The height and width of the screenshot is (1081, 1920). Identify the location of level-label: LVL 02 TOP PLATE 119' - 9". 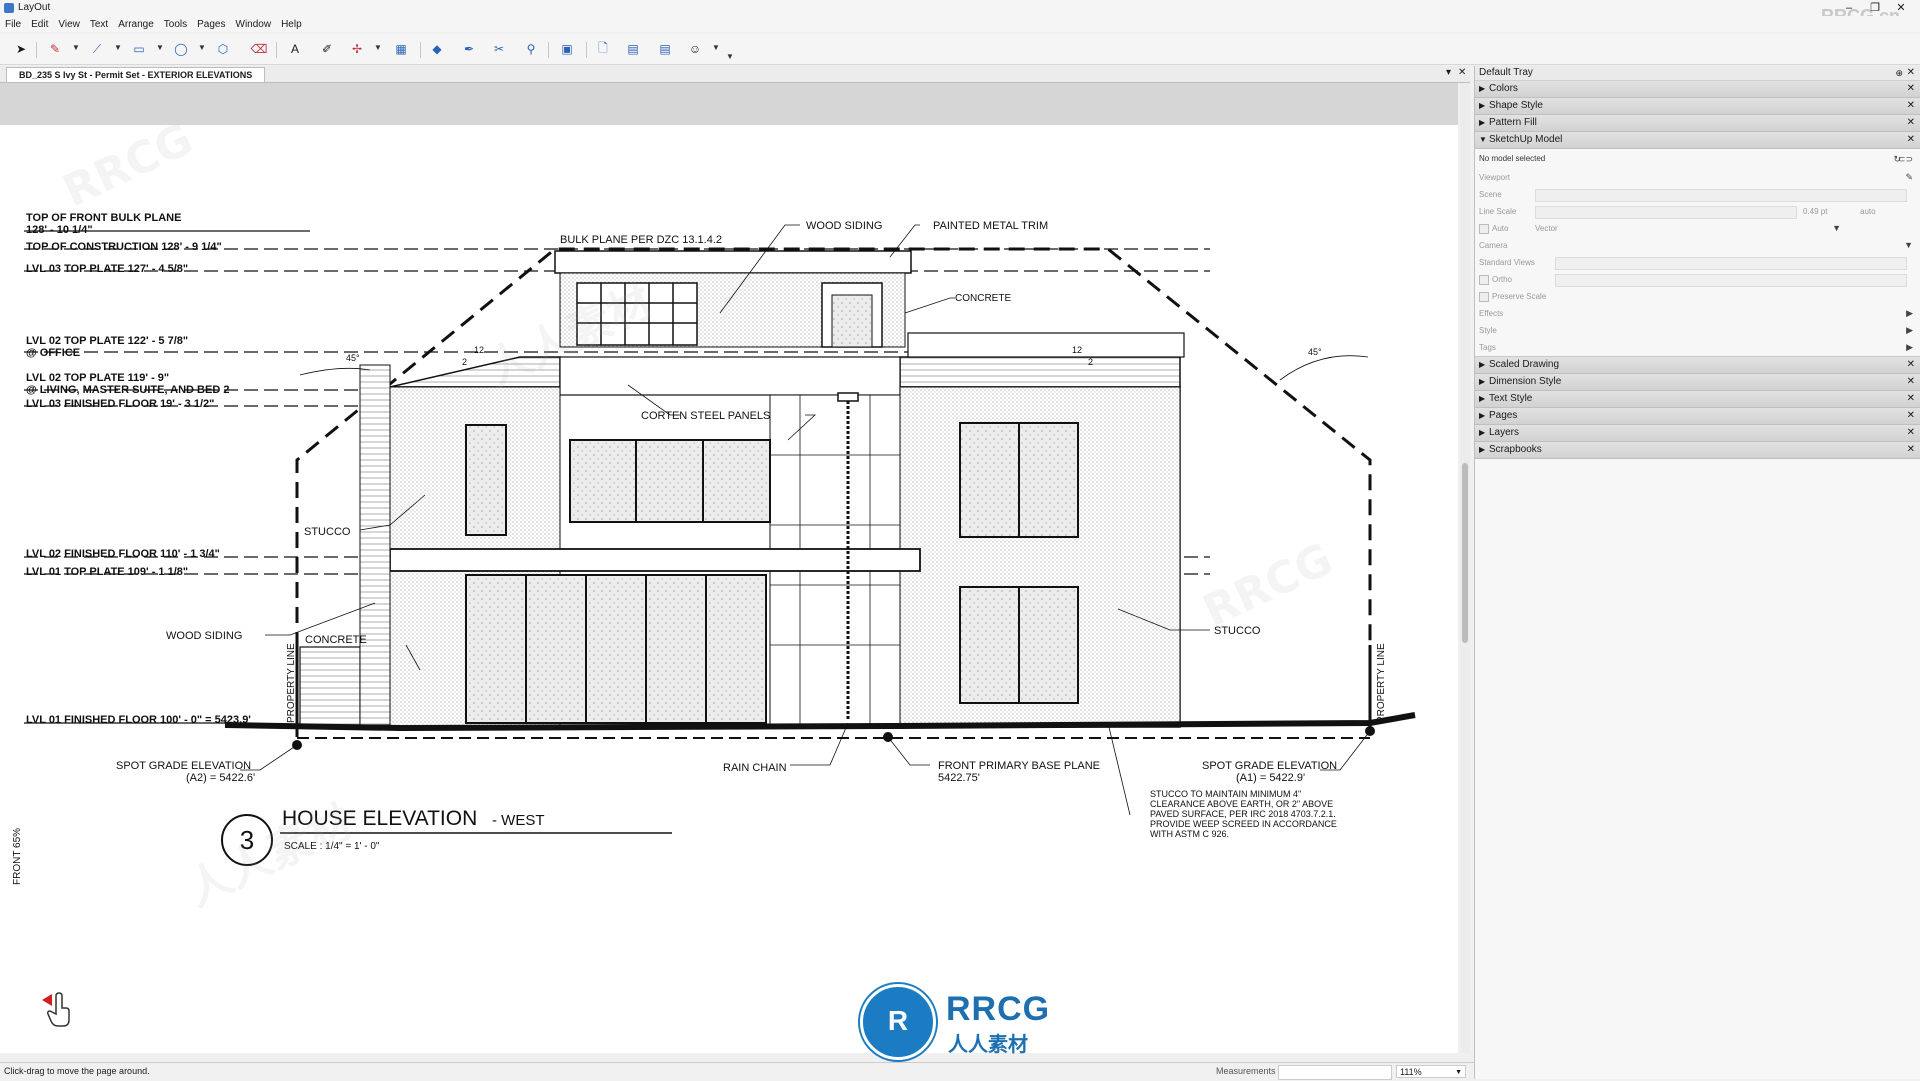
(97, 378).